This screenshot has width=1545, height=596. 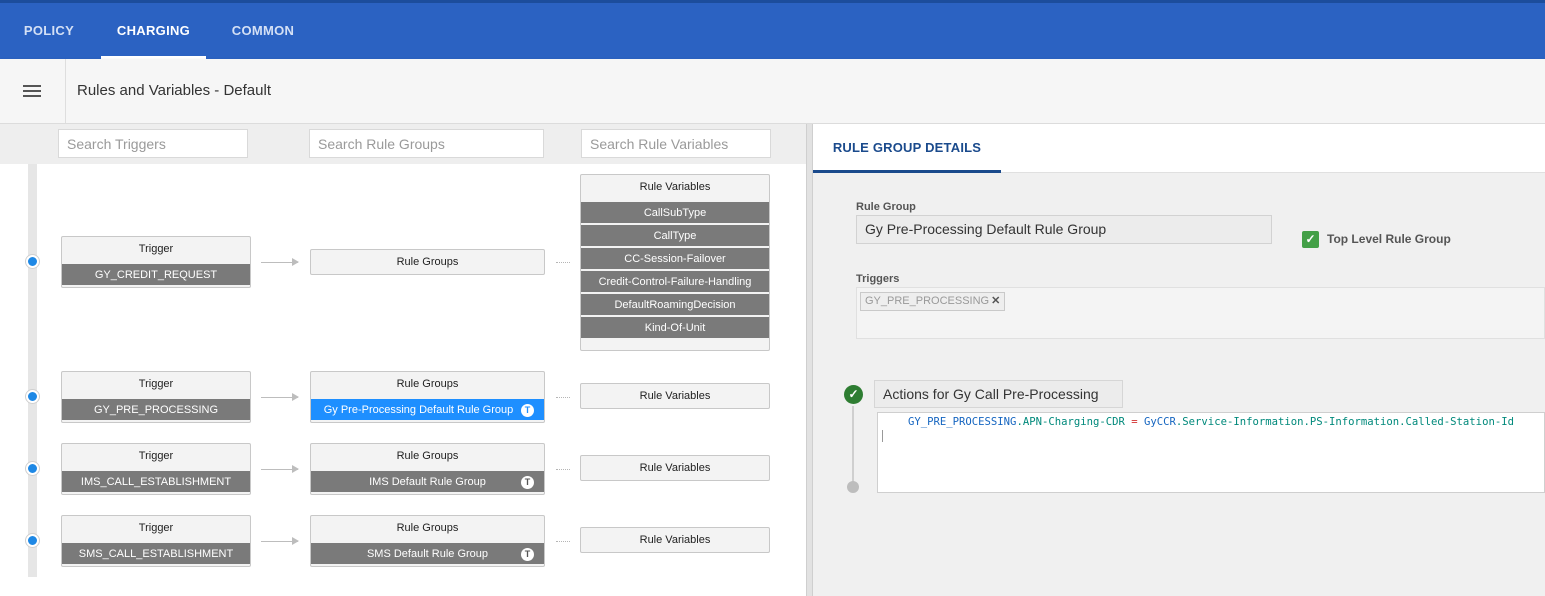 I want to click on triggers-label: Triggers, so click(x=878, y=279).